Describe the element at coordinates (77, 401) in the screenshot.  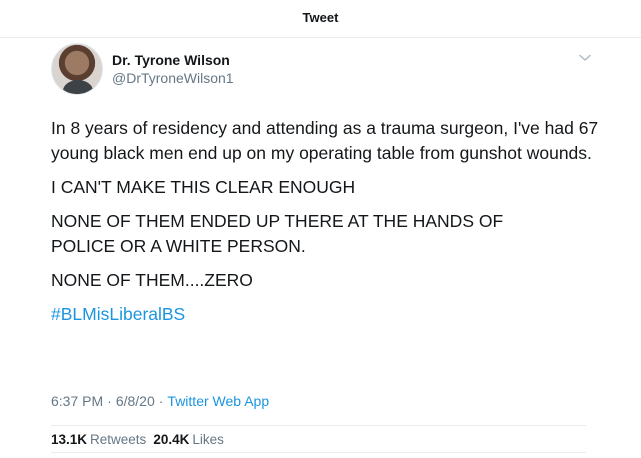
I see `tweet-time: 6:37 PM` at that location.